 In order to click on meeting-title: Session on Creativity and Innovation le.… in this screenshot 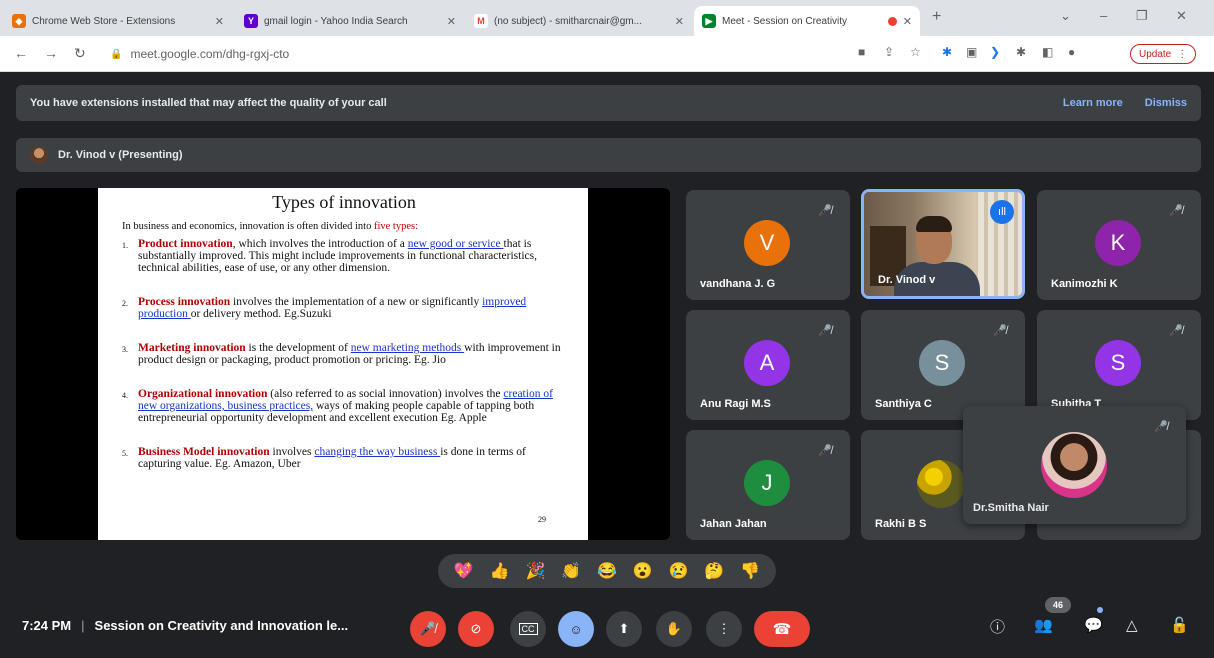, I will do `click(221, 625)`.